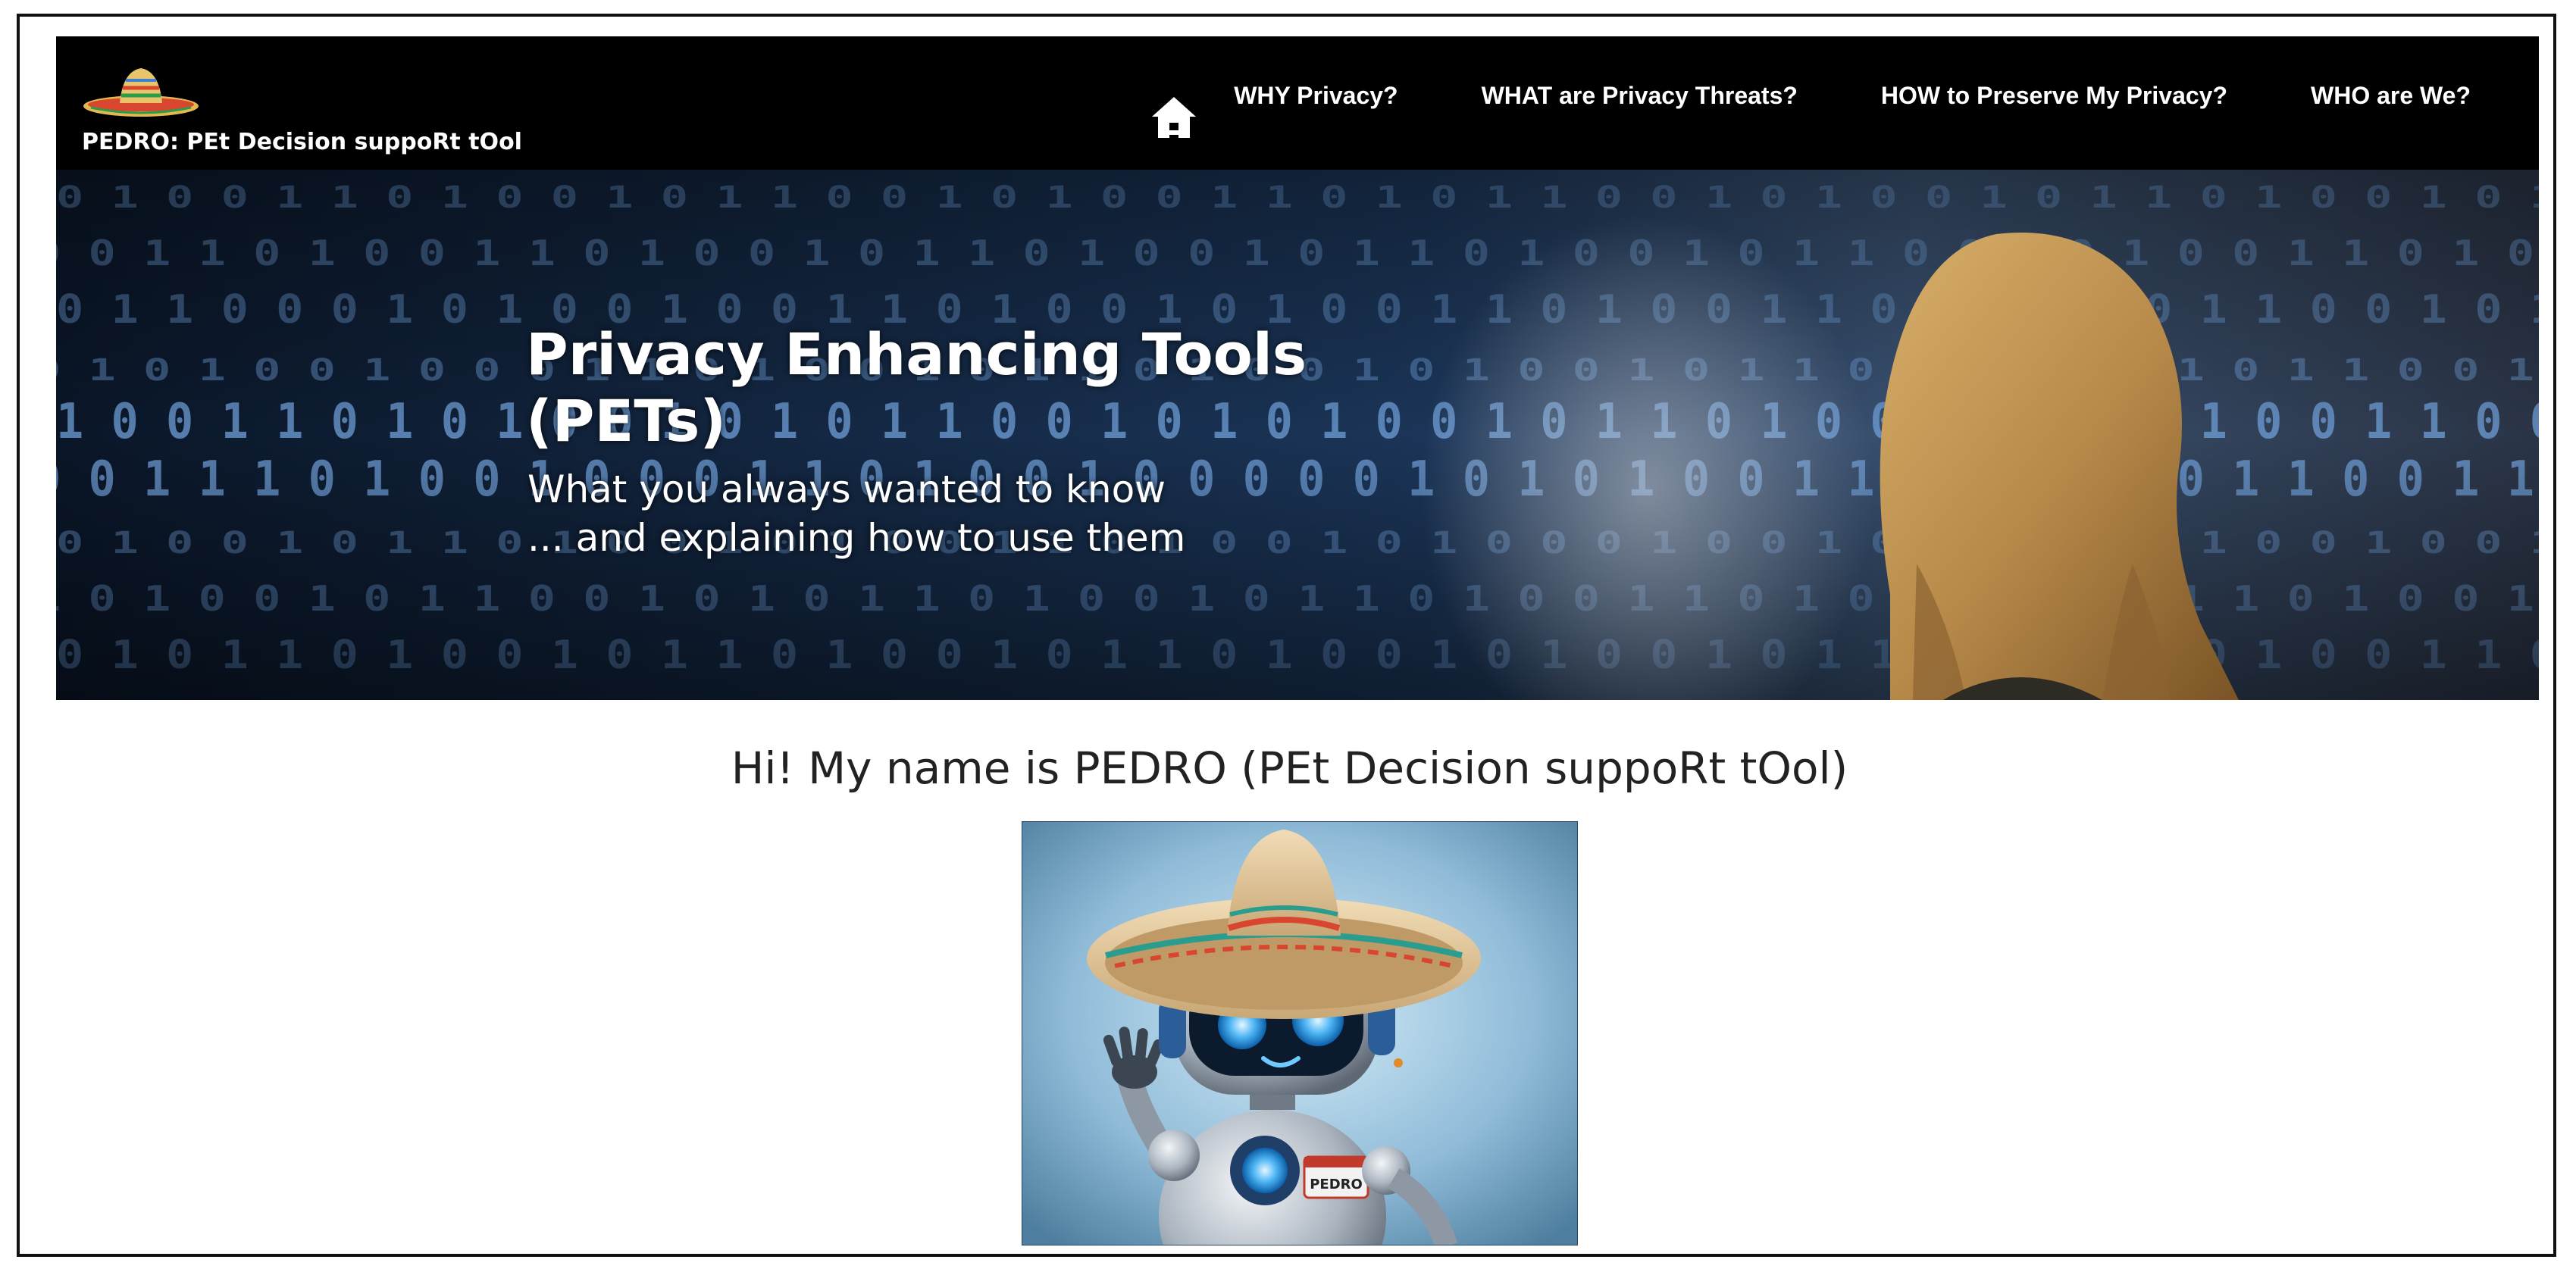  What do you see at coordinates (1640, 96) in the screenshot?
I see `nav-what-threats: WHAT are Privacy Threats?` at bounding box center [1640, 96].